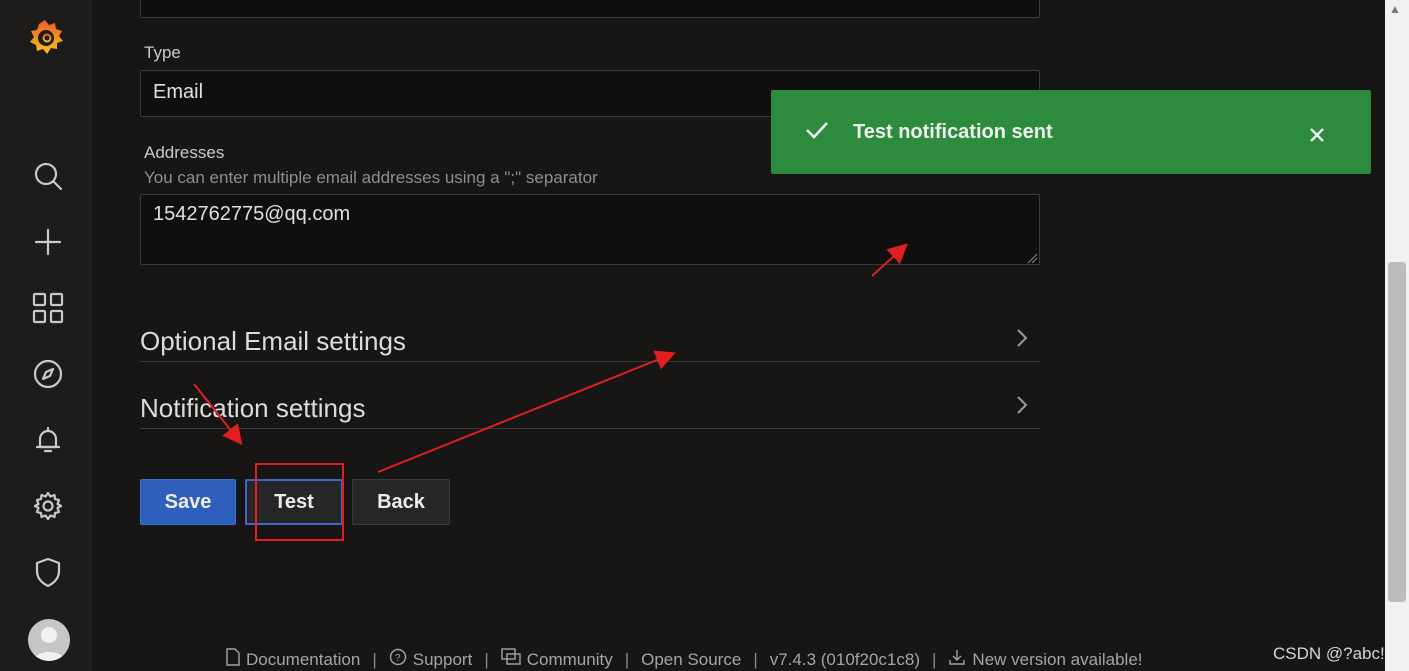 This screenshot has height=671, width=1409. What do you see at coordinates (570, 660) in the screenshot?
I see `footer-link-community: Community` at bounding box center [570, 660].